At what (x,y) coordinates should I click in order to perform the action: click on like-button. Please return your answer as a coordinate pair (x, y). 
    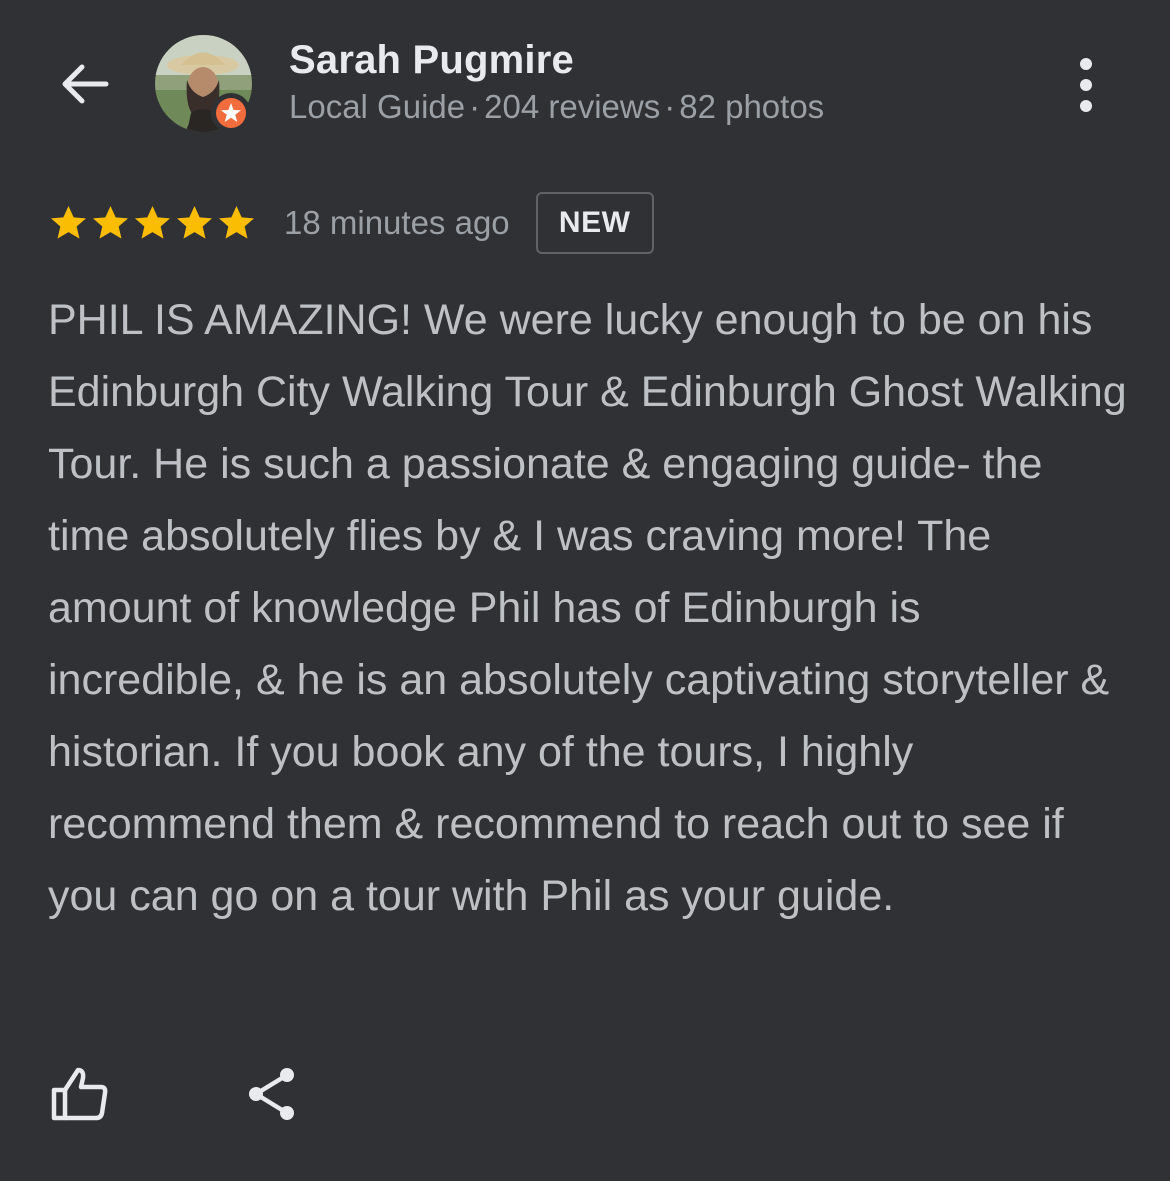
    Looking at the image, I should click on (80, 1094).